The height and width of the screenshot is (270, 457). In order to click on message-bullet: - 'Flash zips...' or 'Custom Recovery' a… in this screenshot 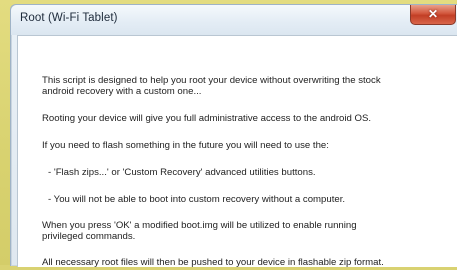, I will do `click(182, 172)`.